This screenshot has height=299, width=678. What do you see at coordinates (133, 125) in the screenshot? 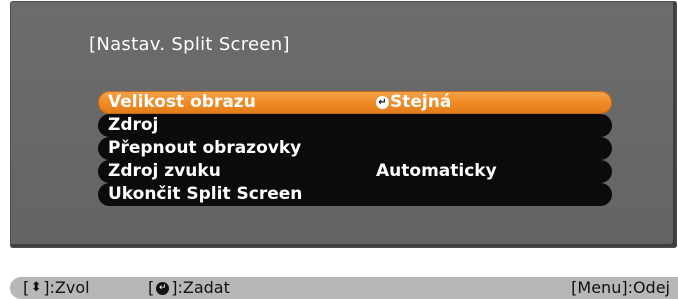
I see `menu-item-label: Zdroj` at bounding box center [133, 125].